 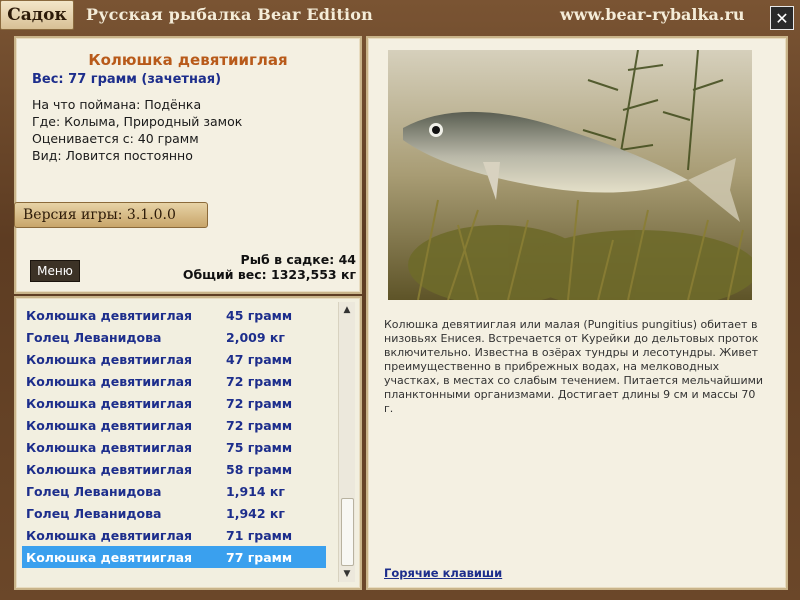 I want to click on site-url: www.bear-rybalka.ru, so click(x=652, y=14).